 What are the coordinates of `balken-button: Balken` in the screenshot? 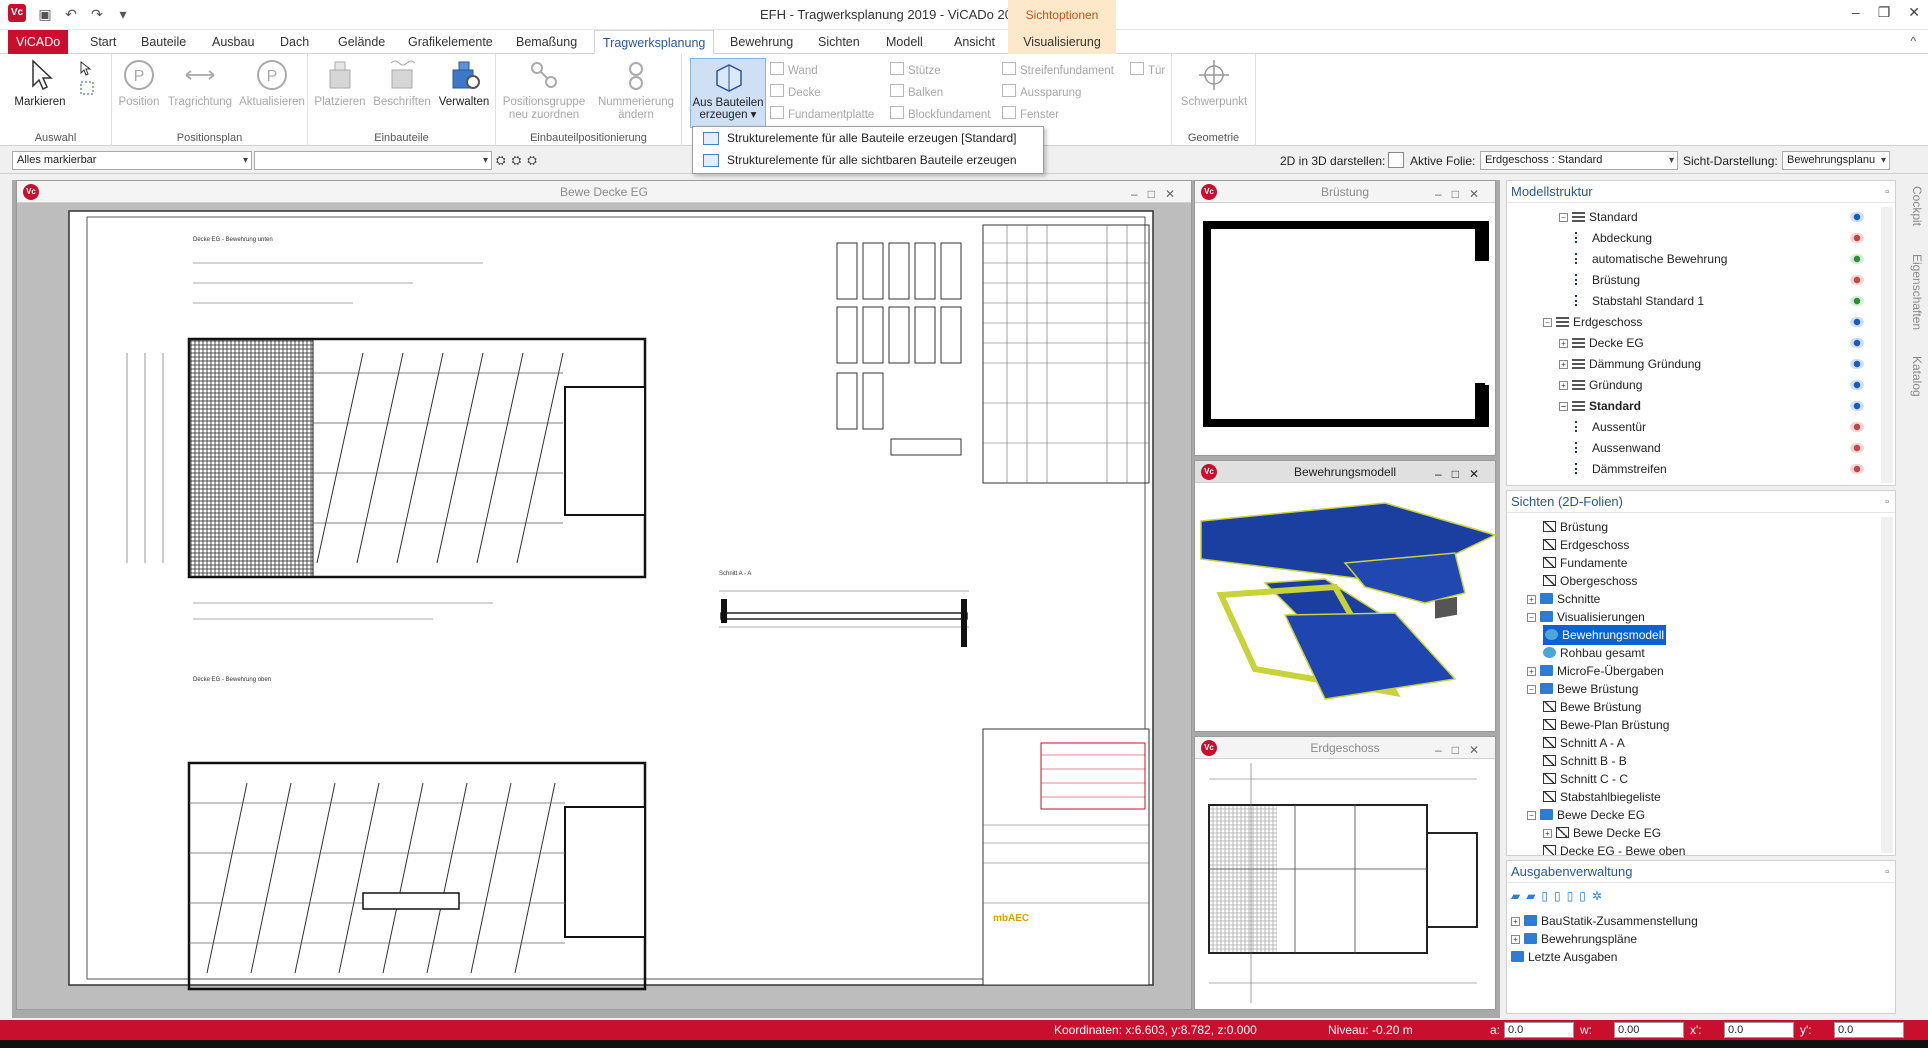 It's located at (916, 91).